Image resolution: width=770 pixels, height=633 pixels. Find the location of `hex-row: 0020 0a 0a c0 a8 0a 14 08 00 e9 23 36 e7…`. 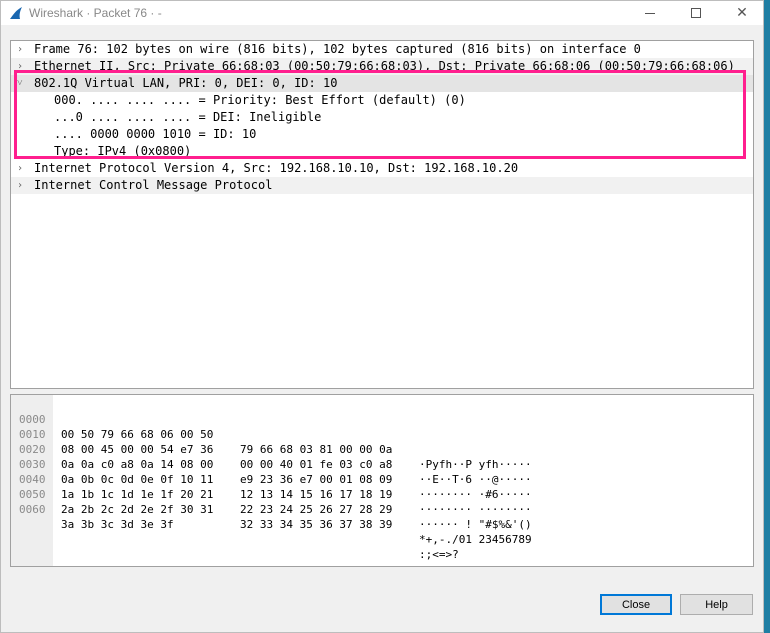

hex-row: 0020 0a 0a c0 a8 0a 14 08 00 e9 23 36 e7… is located at coordinates (382, 464).